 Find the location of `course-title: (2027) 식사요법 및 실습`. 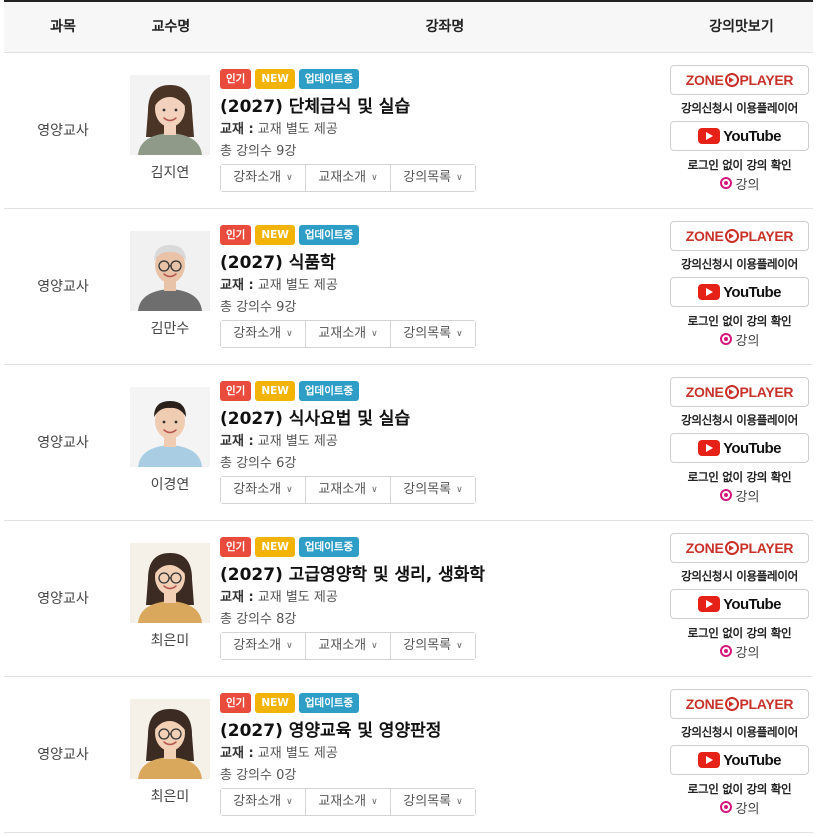

course-title: (2027) 식사요법 및 실습 is located at coordinates (440, 419).